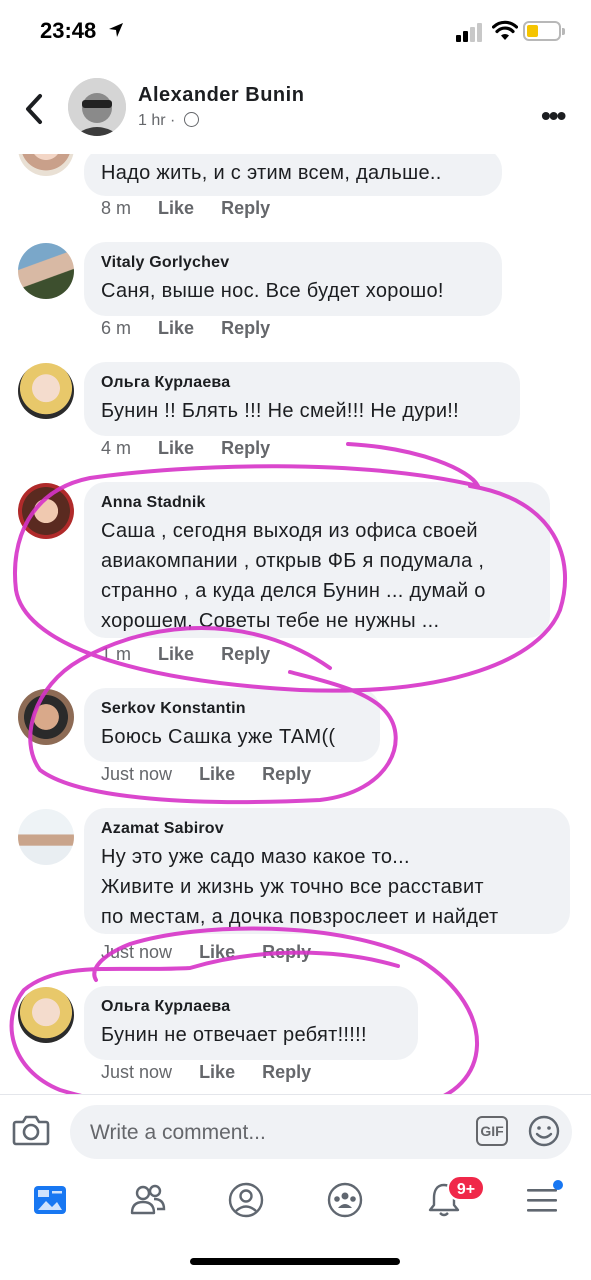 The image size is (591, 1280). I want to click on post-age: 1 hr, so click(152, 120).